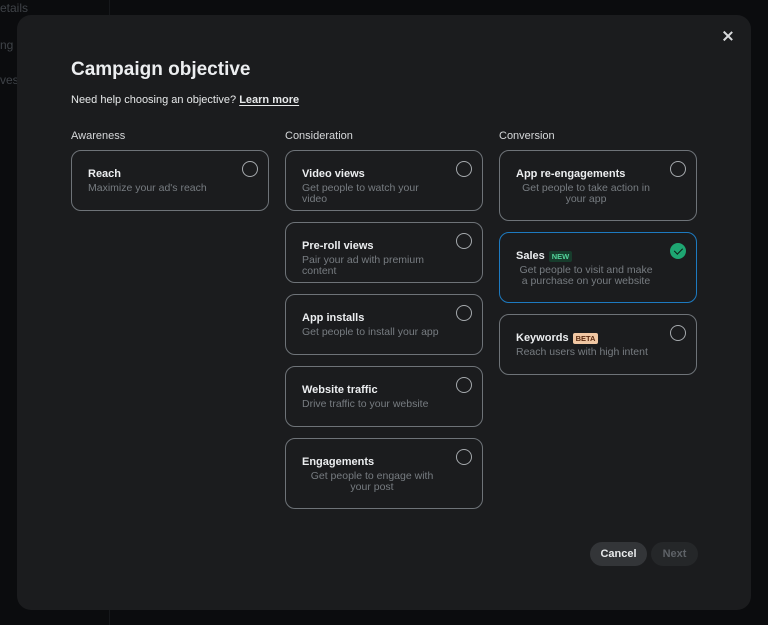  Describe the element at coordinates (728, 37) in the screenshot. I see `close-icon` at that location.